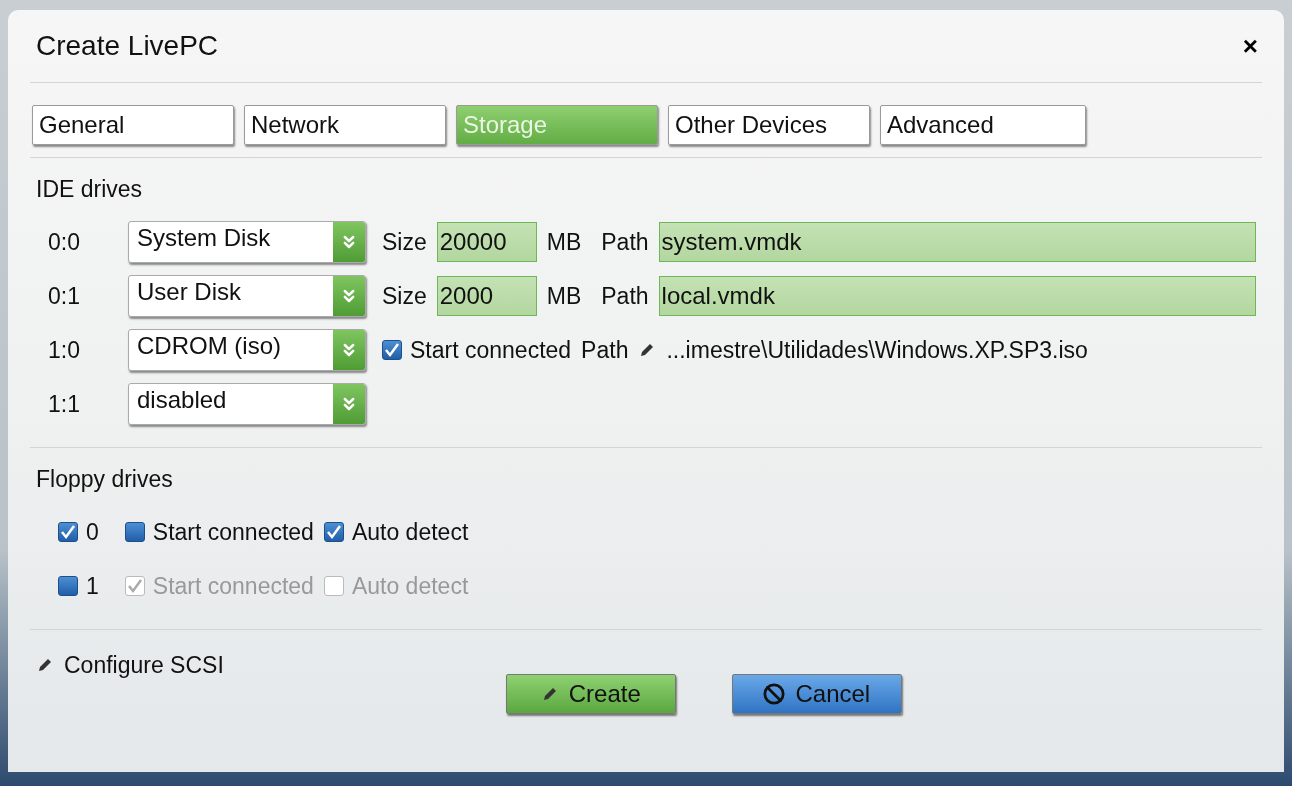  Describe the element at coordinates (90, 189) in the screenshot. I see `section-title: IDE drives` at that location.